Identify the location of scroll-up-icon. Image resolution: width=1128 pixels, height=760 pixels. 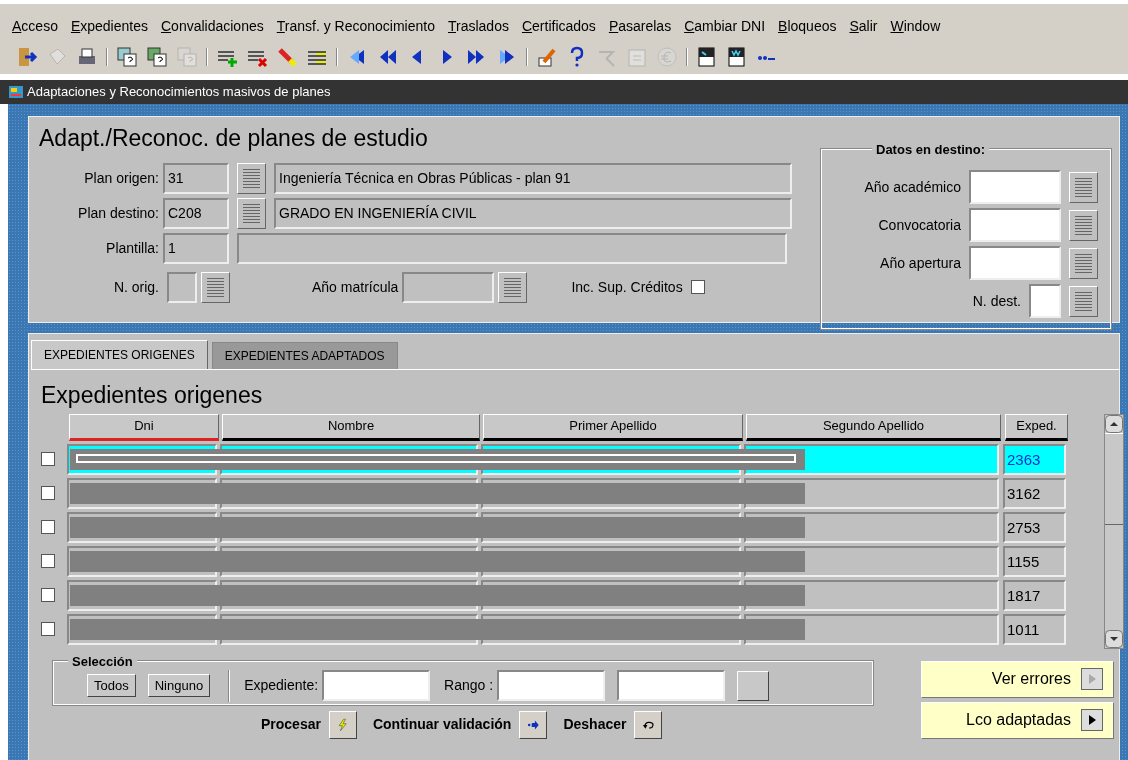
(1114, 423).